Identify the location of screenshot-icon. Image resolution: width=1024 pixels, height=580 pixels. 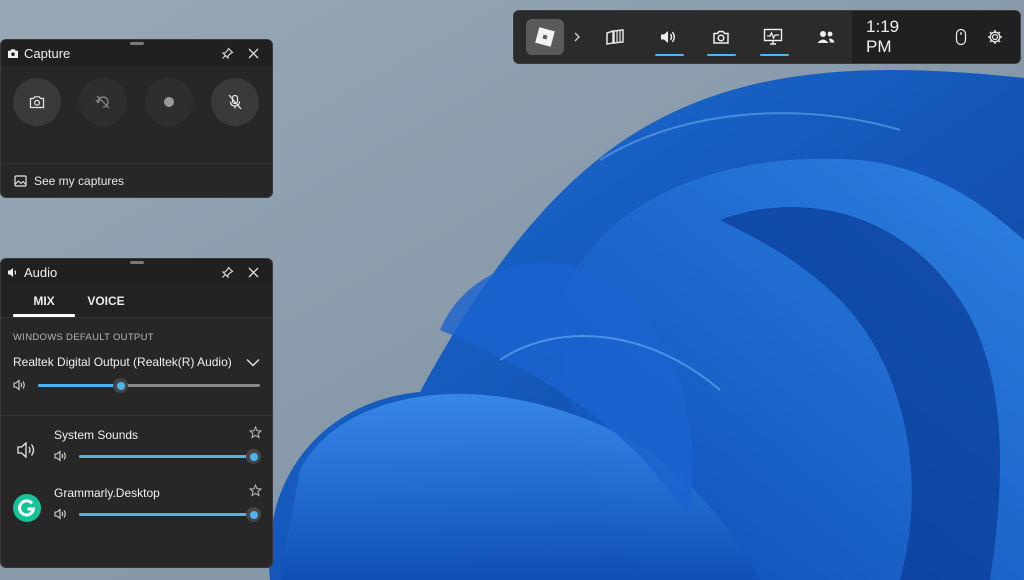
(37, 102).